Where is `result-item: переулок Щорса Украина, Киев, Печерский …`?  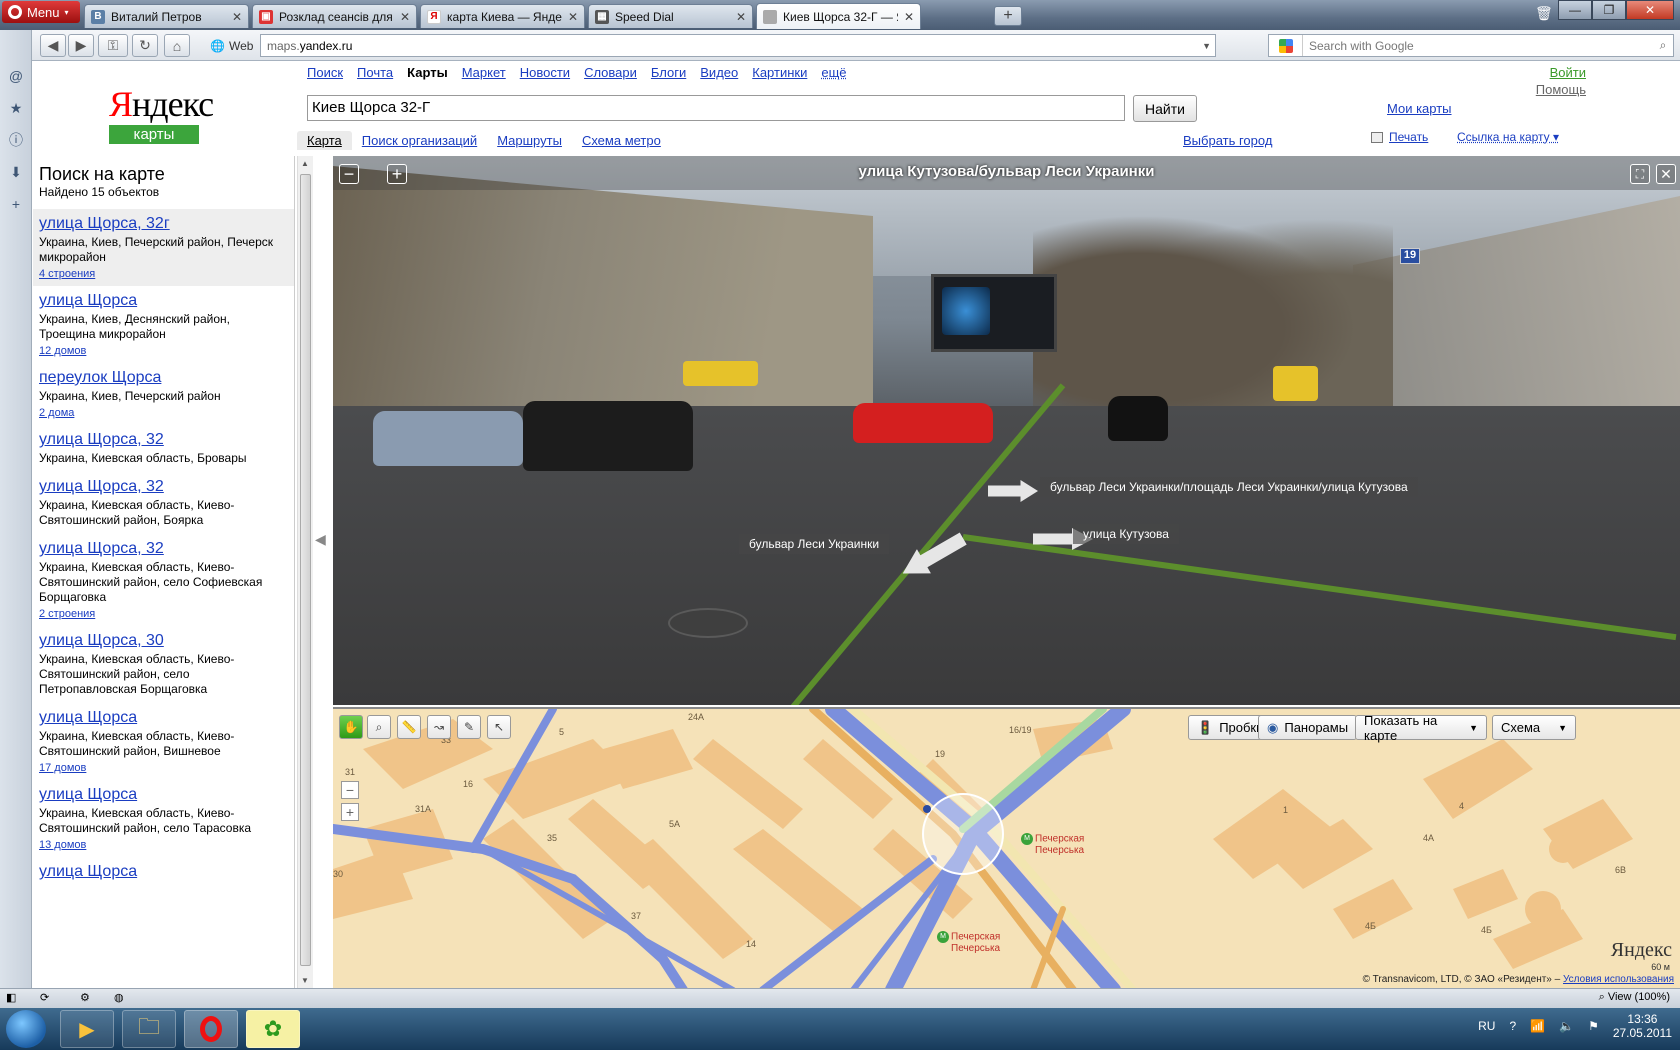 result-item: переулок Щорса Украина, Киев, Печерский … is located at coordinates (163, 394).